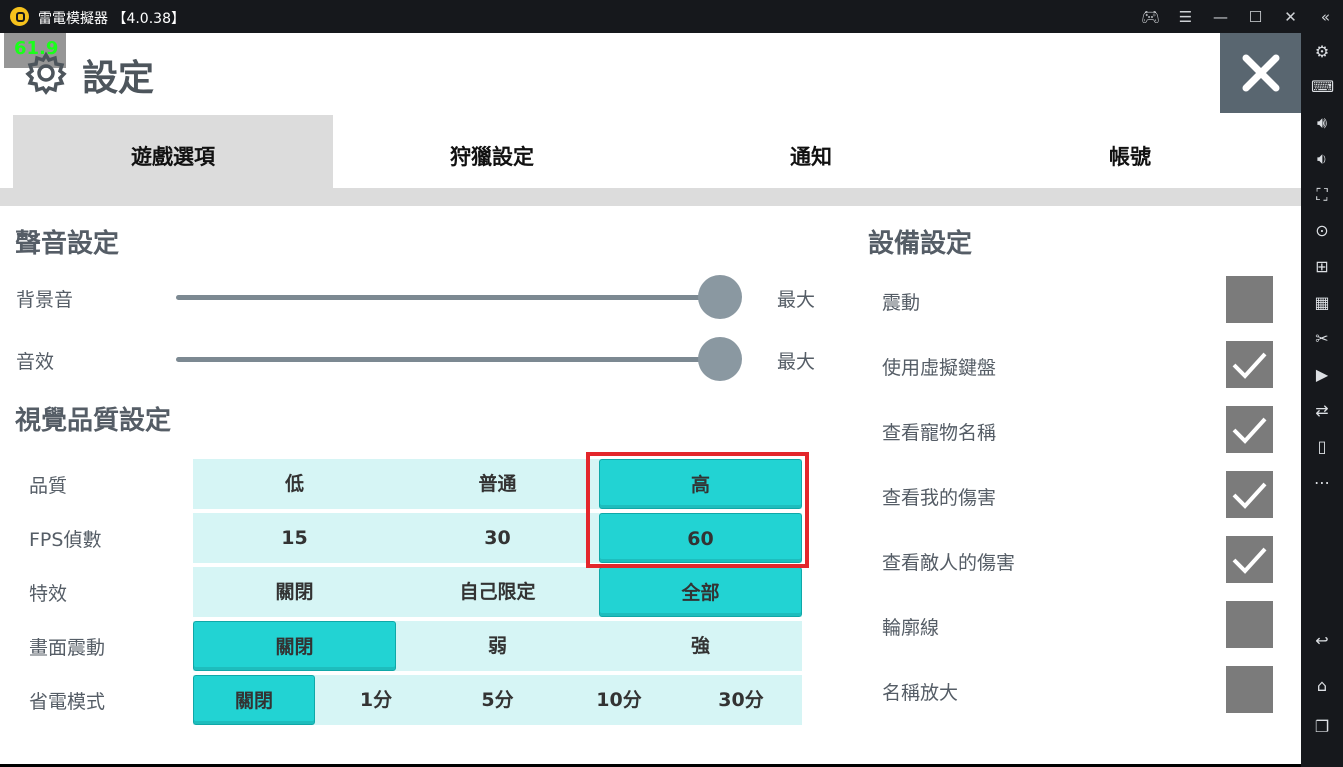  I want to click on power-save-option-10min: 10分, so click(619, 700).